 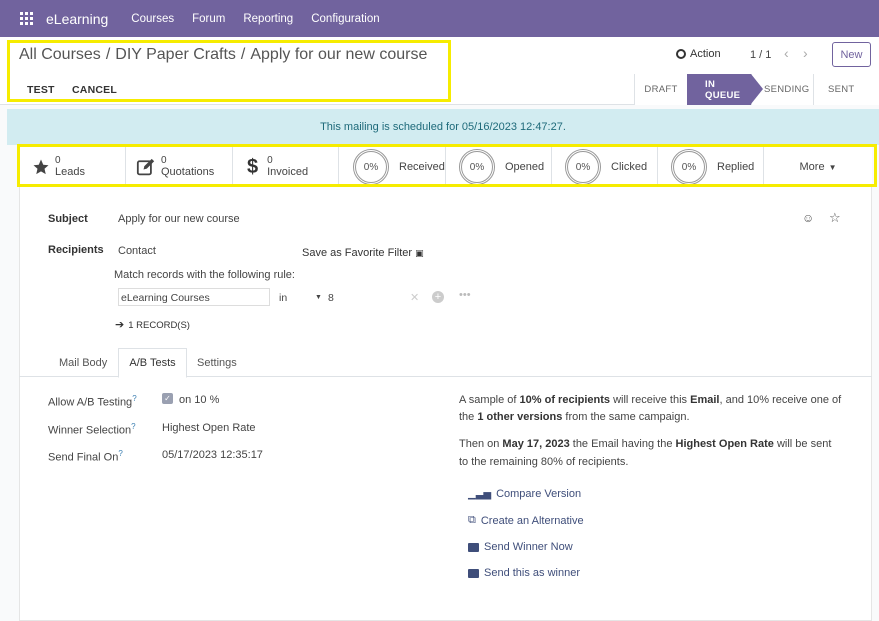 What do you see at coordinates (164, 160) in the screenshot?
I see `quotations-count: 0` at bounding box center [164, 160].